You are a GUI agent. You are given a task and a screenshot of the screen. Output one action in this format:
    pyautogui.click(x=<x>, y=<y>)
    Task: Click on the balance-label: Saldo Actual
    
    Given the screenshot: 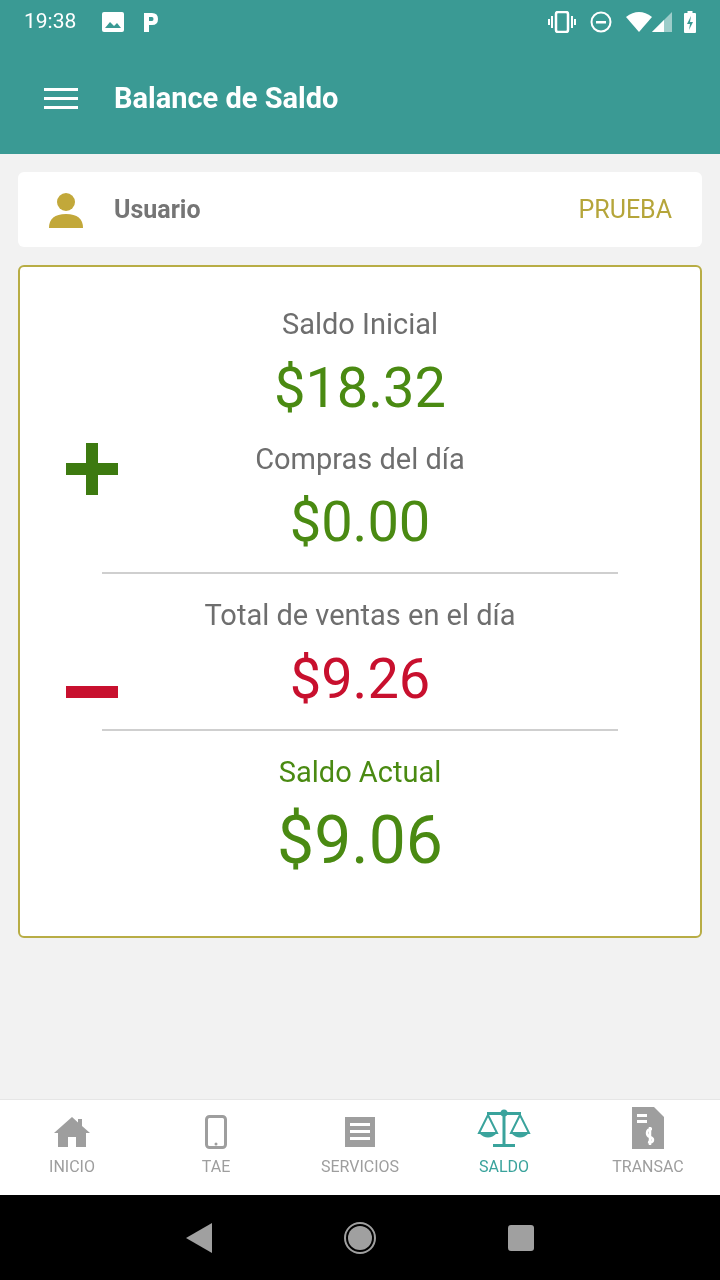 What is the action you would take?
    pyautogui.click(x=360, y=773)
    